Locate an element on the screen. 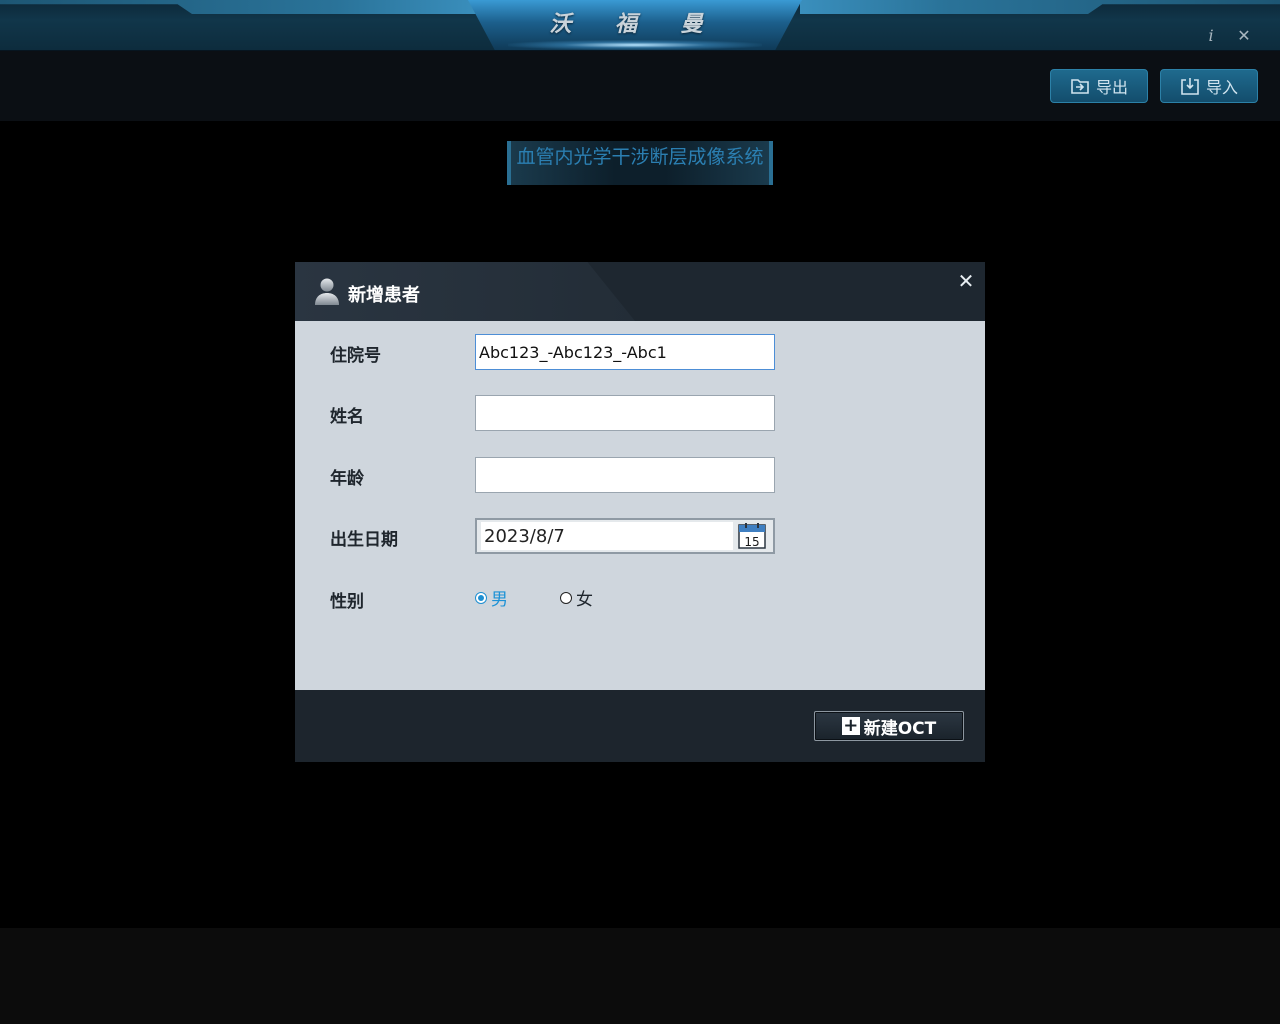 The image size is (1280, 1024). new-oct-label: 新建OCT is located at coordinates (900, 728).